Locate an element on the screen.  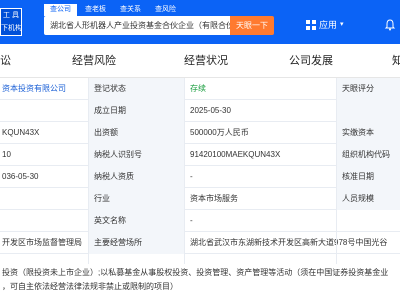
field-label: 登记状态 is located at coordinates (136, 89).